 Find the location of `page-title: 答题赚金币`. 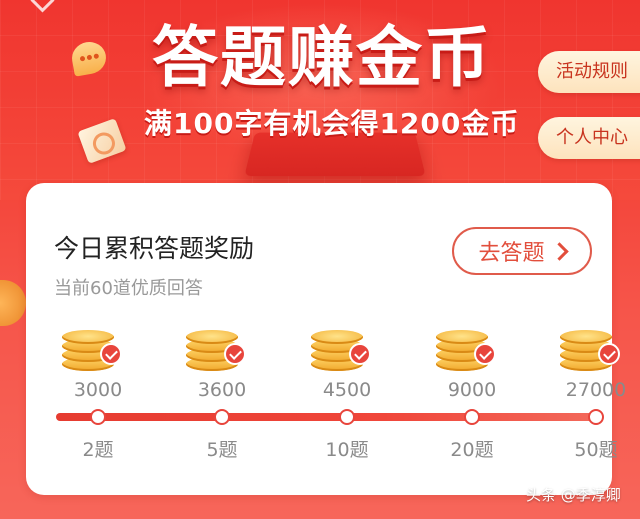

page-title: 答题赚金币 is located at coordinates (322, 57).